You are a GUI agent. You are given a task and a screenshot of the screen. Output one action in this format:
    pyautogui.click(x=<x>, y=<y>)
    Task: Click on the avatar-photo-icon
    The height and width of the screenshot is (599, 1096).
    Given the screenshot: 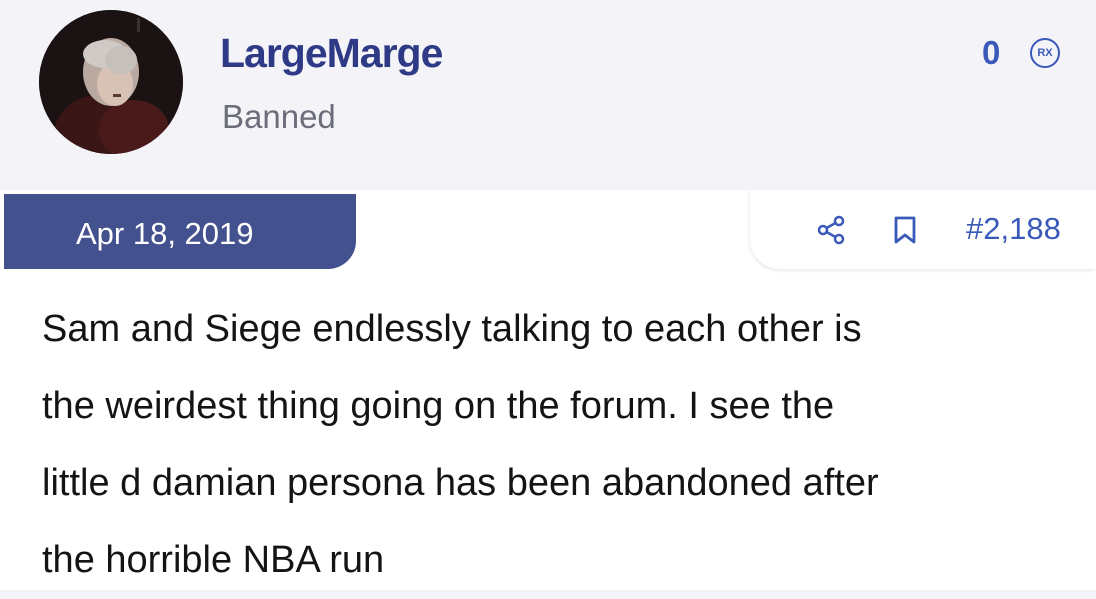 What is the action you would take?
    pyautogui.click(x=111, y=82)
    